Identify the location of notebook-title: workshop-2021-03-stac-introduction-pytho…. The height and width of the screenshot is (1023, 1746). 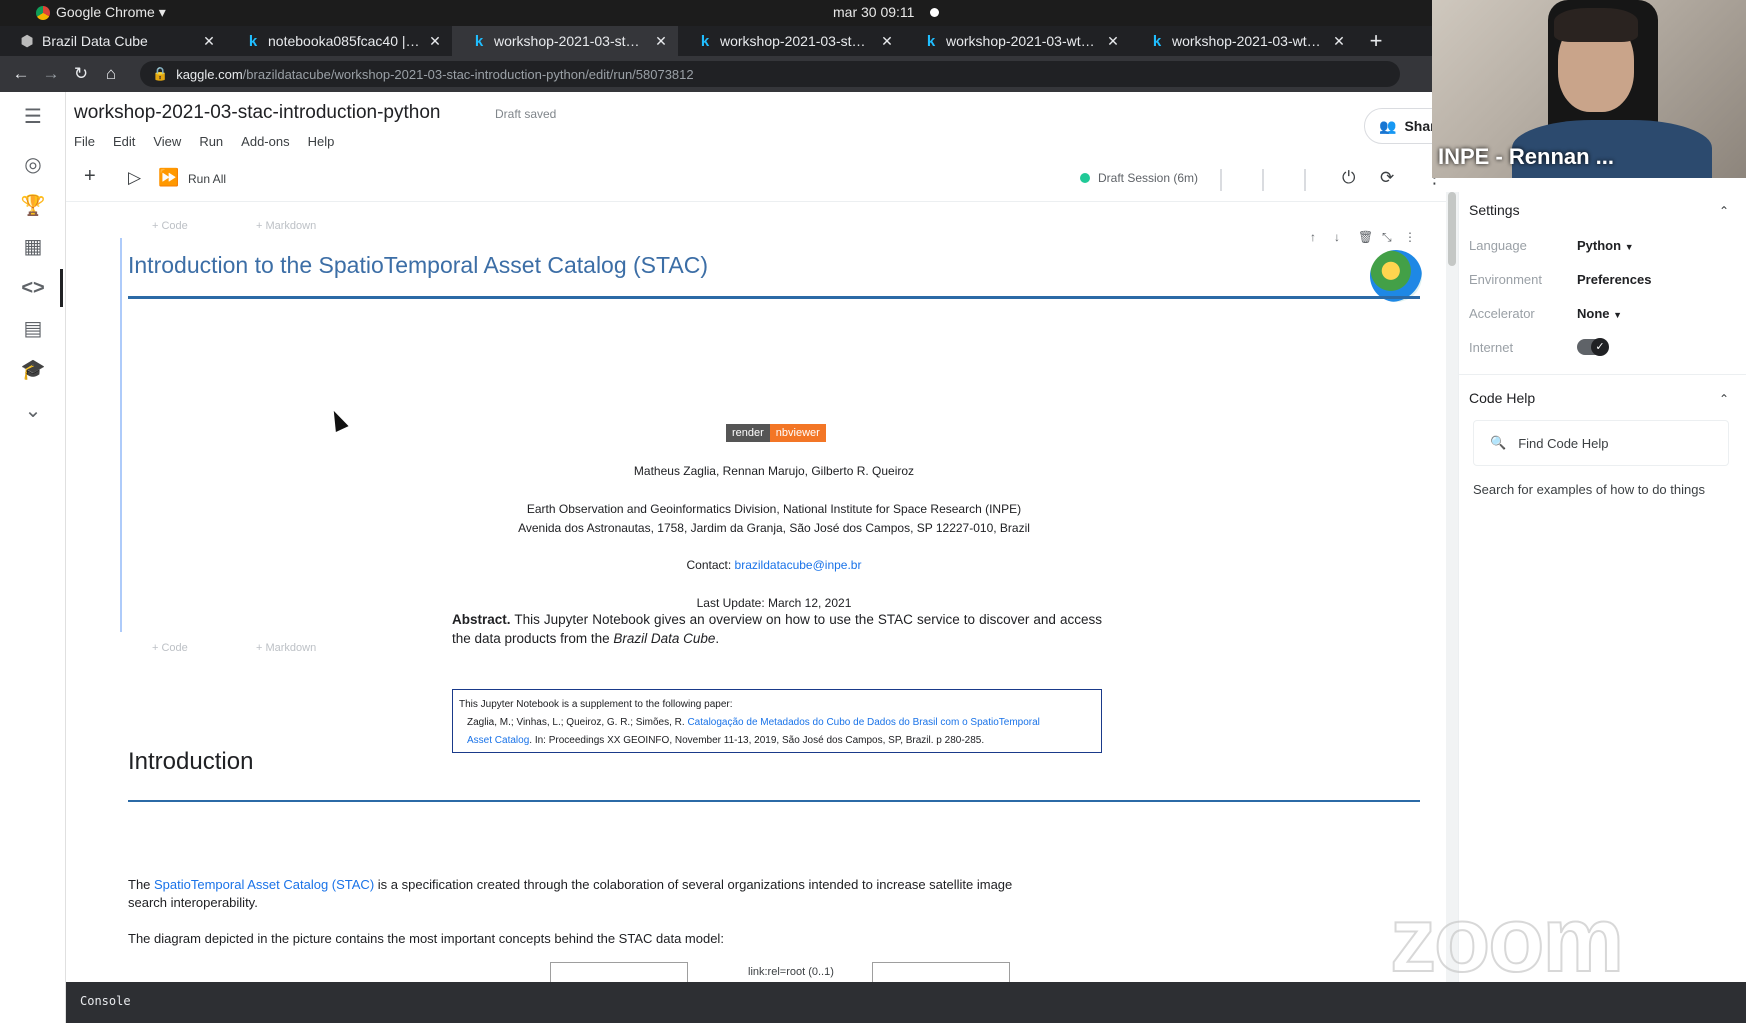
(257, 113).